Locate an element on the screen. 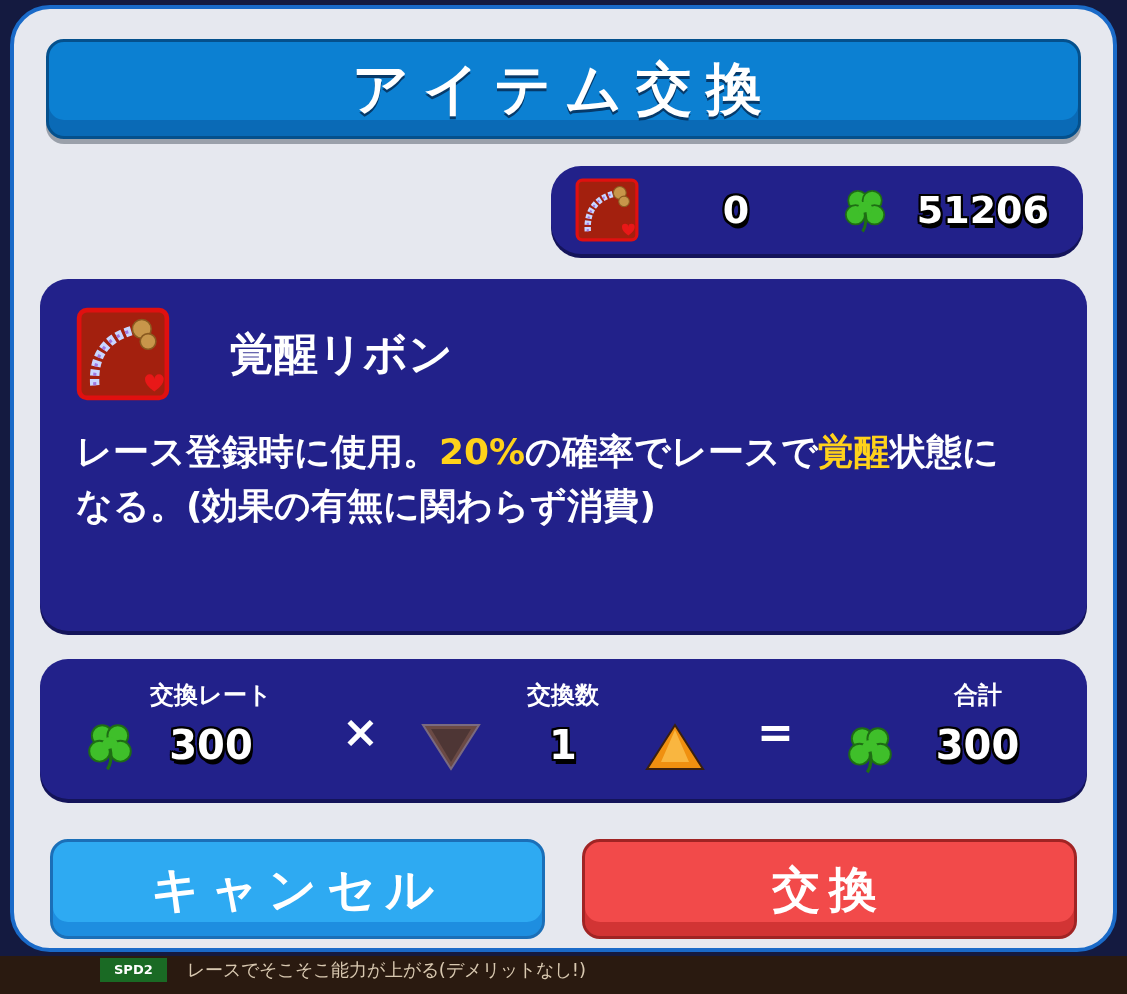  clover-count: 51206 is located at coordinates (982, 210).